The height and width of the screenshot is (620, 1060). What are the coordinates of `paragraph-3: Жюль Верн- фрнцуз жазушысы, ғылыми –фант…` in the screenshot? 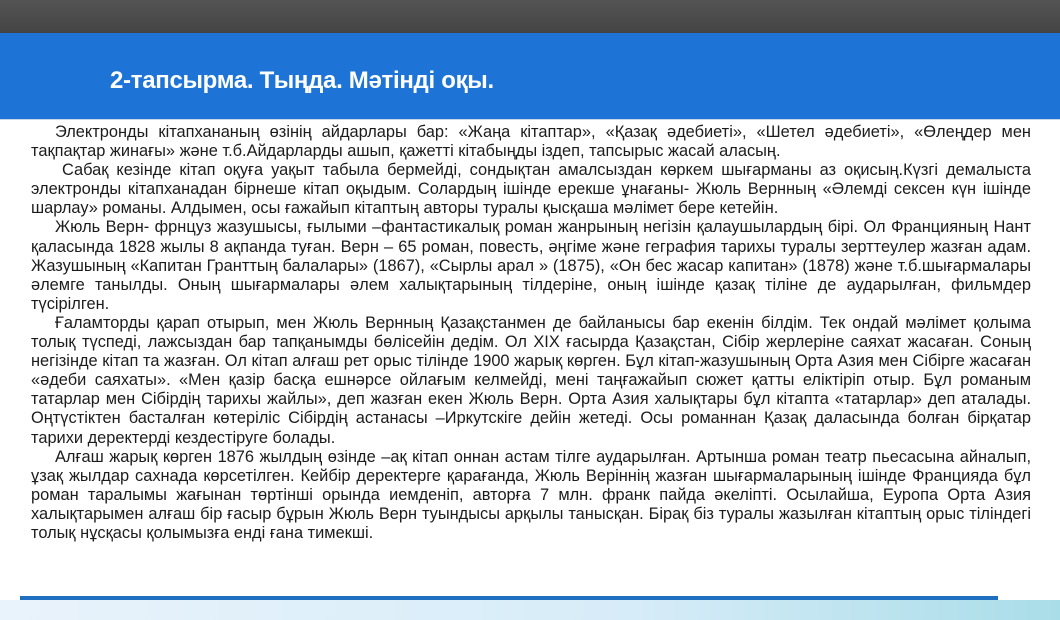 It's located at (531, 265).